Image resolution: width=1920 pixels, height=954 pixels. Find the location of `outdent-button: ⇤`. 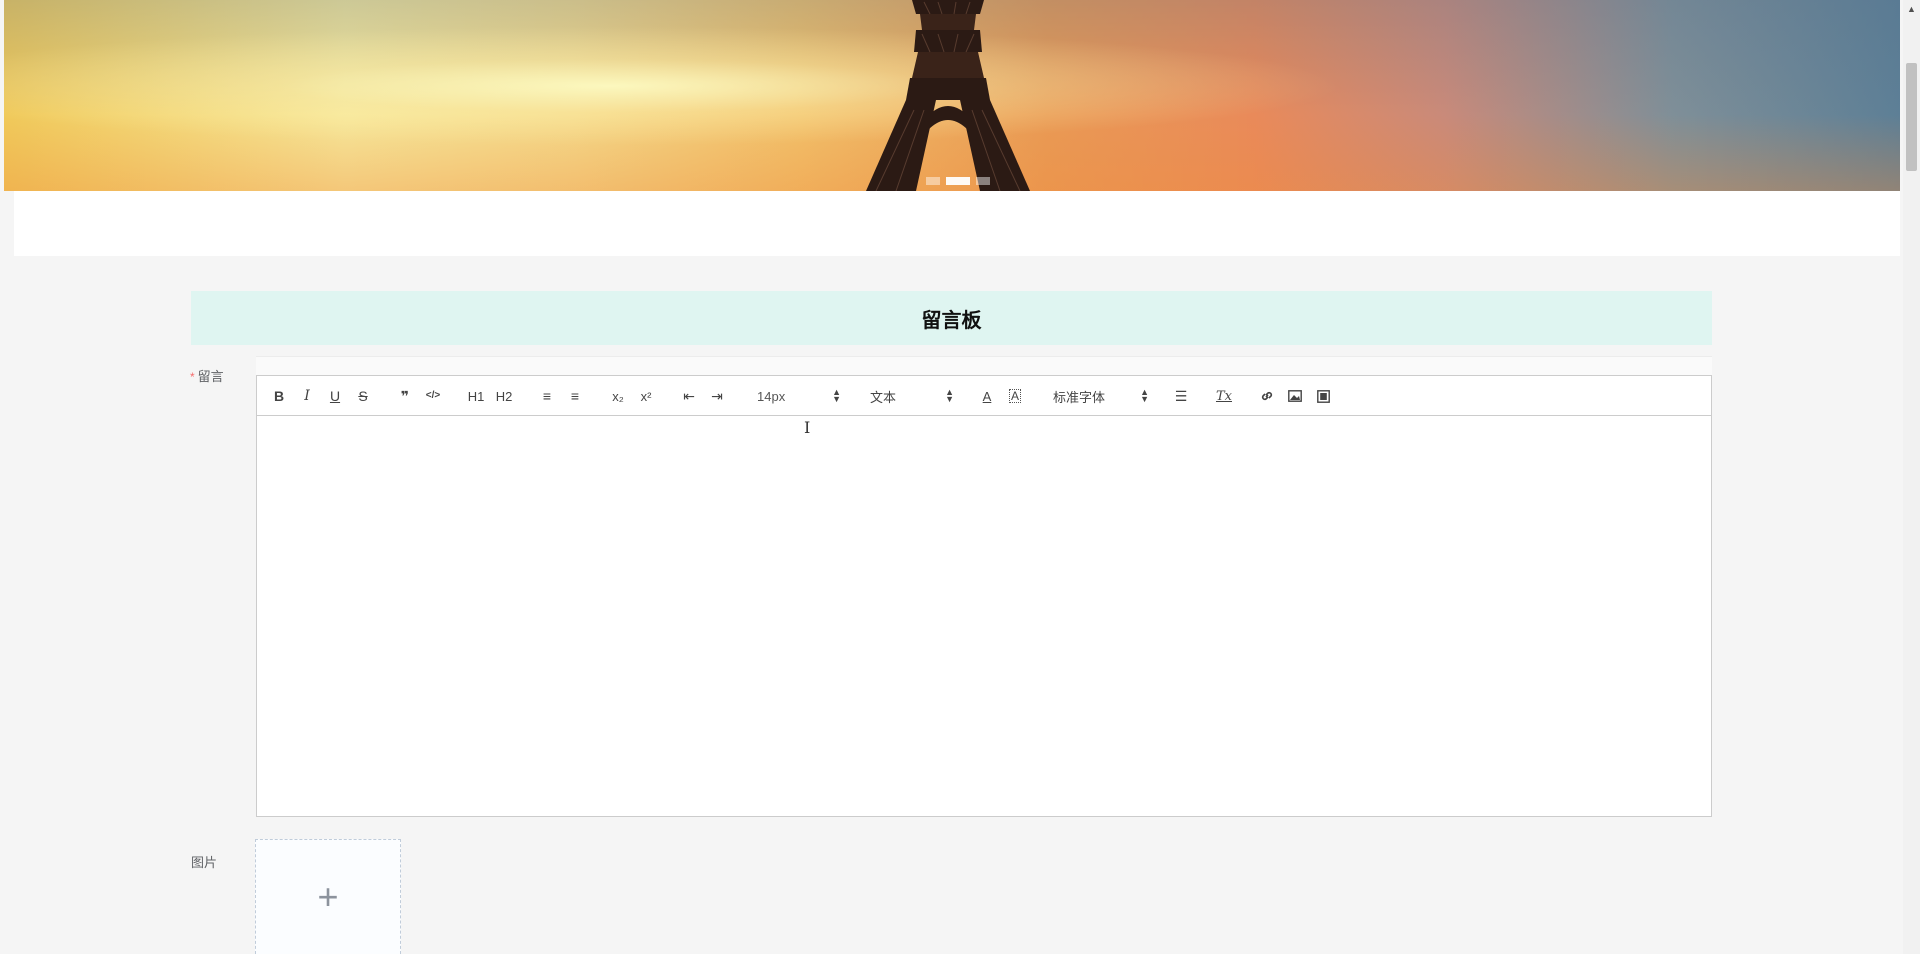

outdent-button: ⇤ is located at coordinates (689, 396).